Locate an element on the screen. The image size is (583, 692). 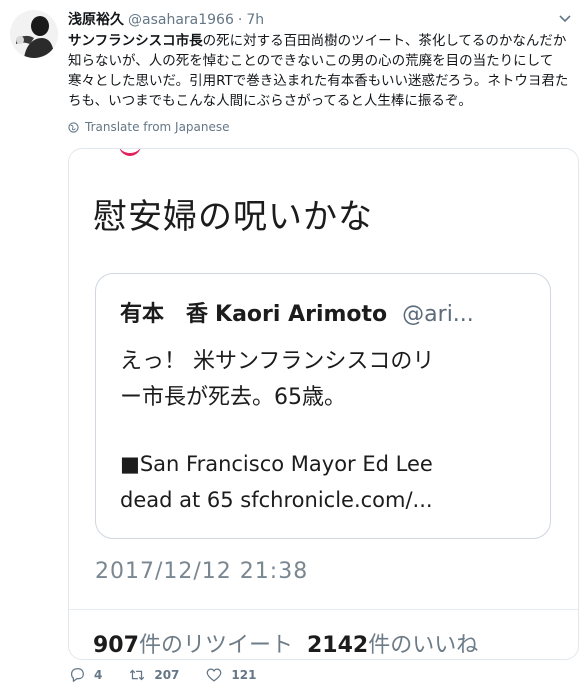
avatar is located at coordinates (34, 34).